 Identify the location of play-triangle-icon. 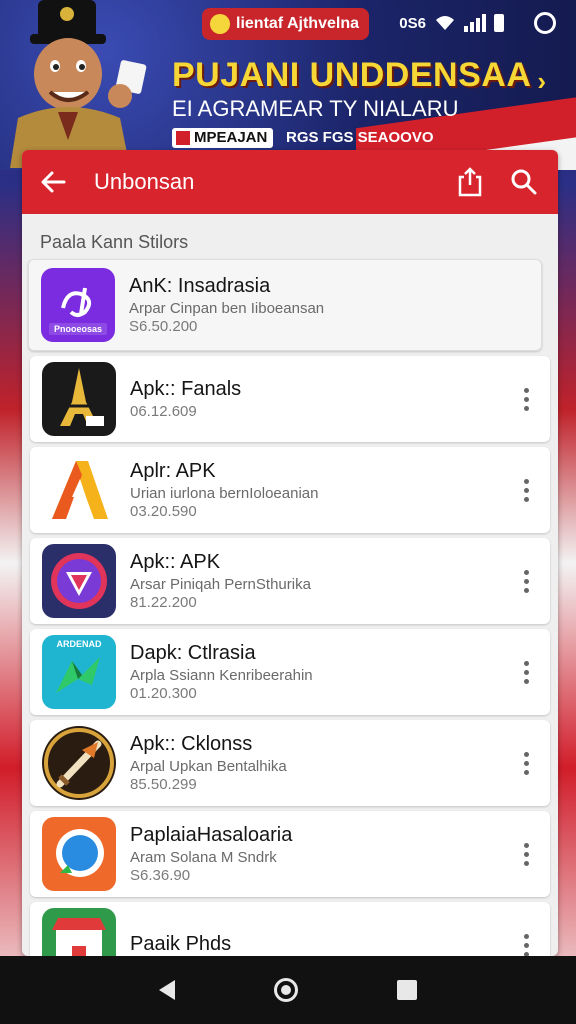
(79, 581).